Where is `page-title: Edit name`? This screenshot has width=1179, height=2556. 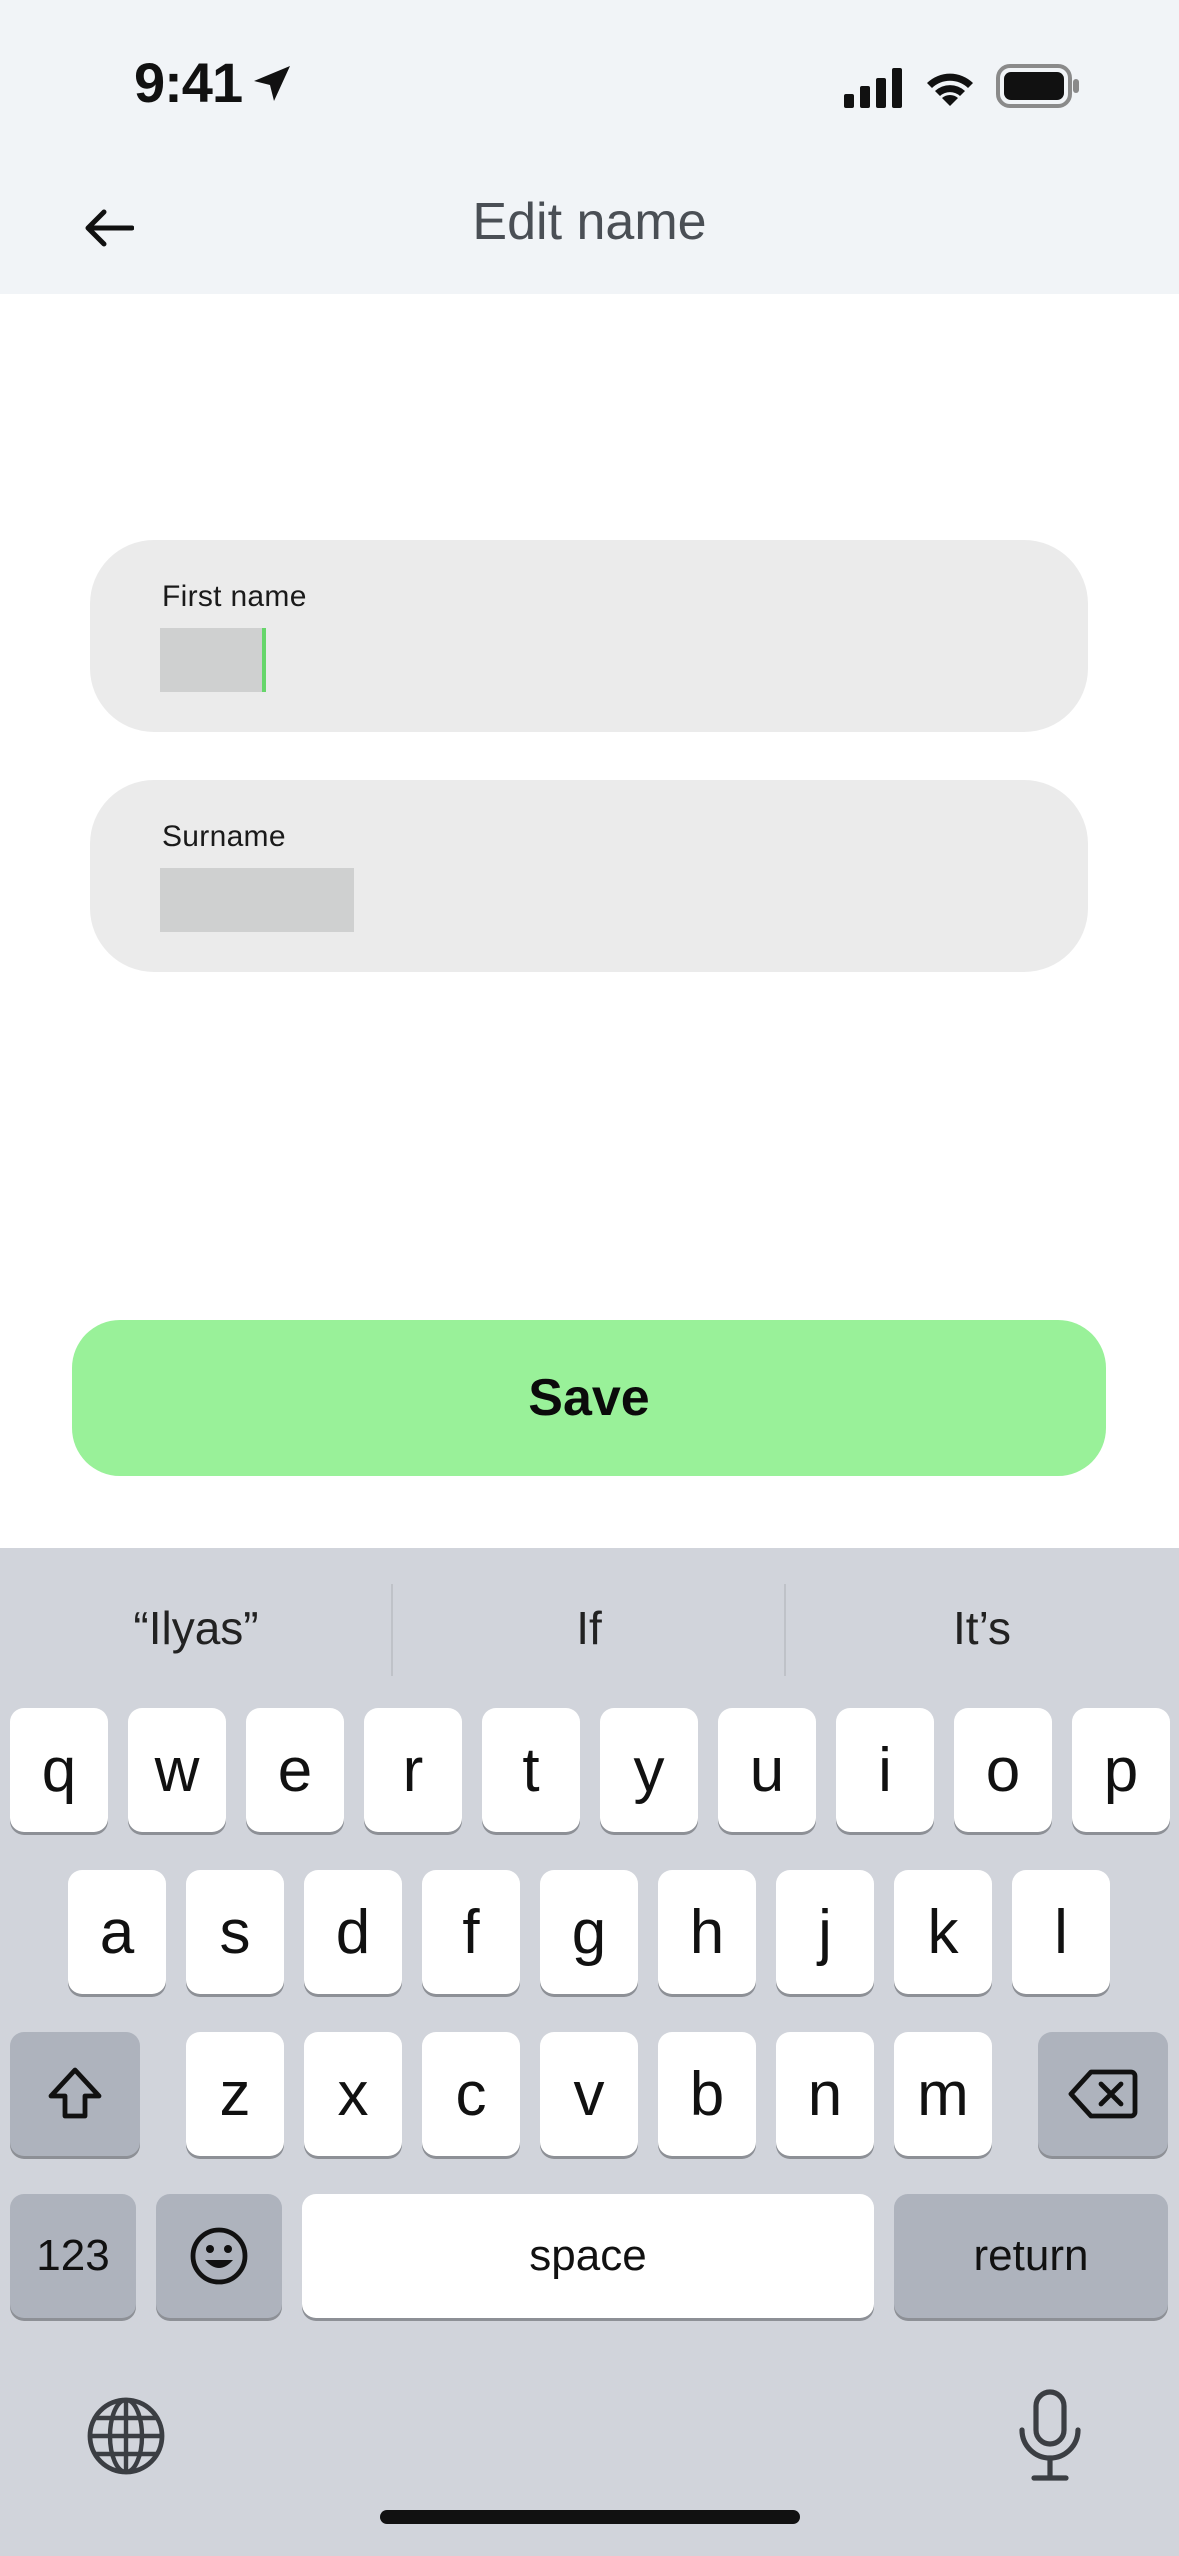 page-title: Edit name is located at coordinates (589, 222).